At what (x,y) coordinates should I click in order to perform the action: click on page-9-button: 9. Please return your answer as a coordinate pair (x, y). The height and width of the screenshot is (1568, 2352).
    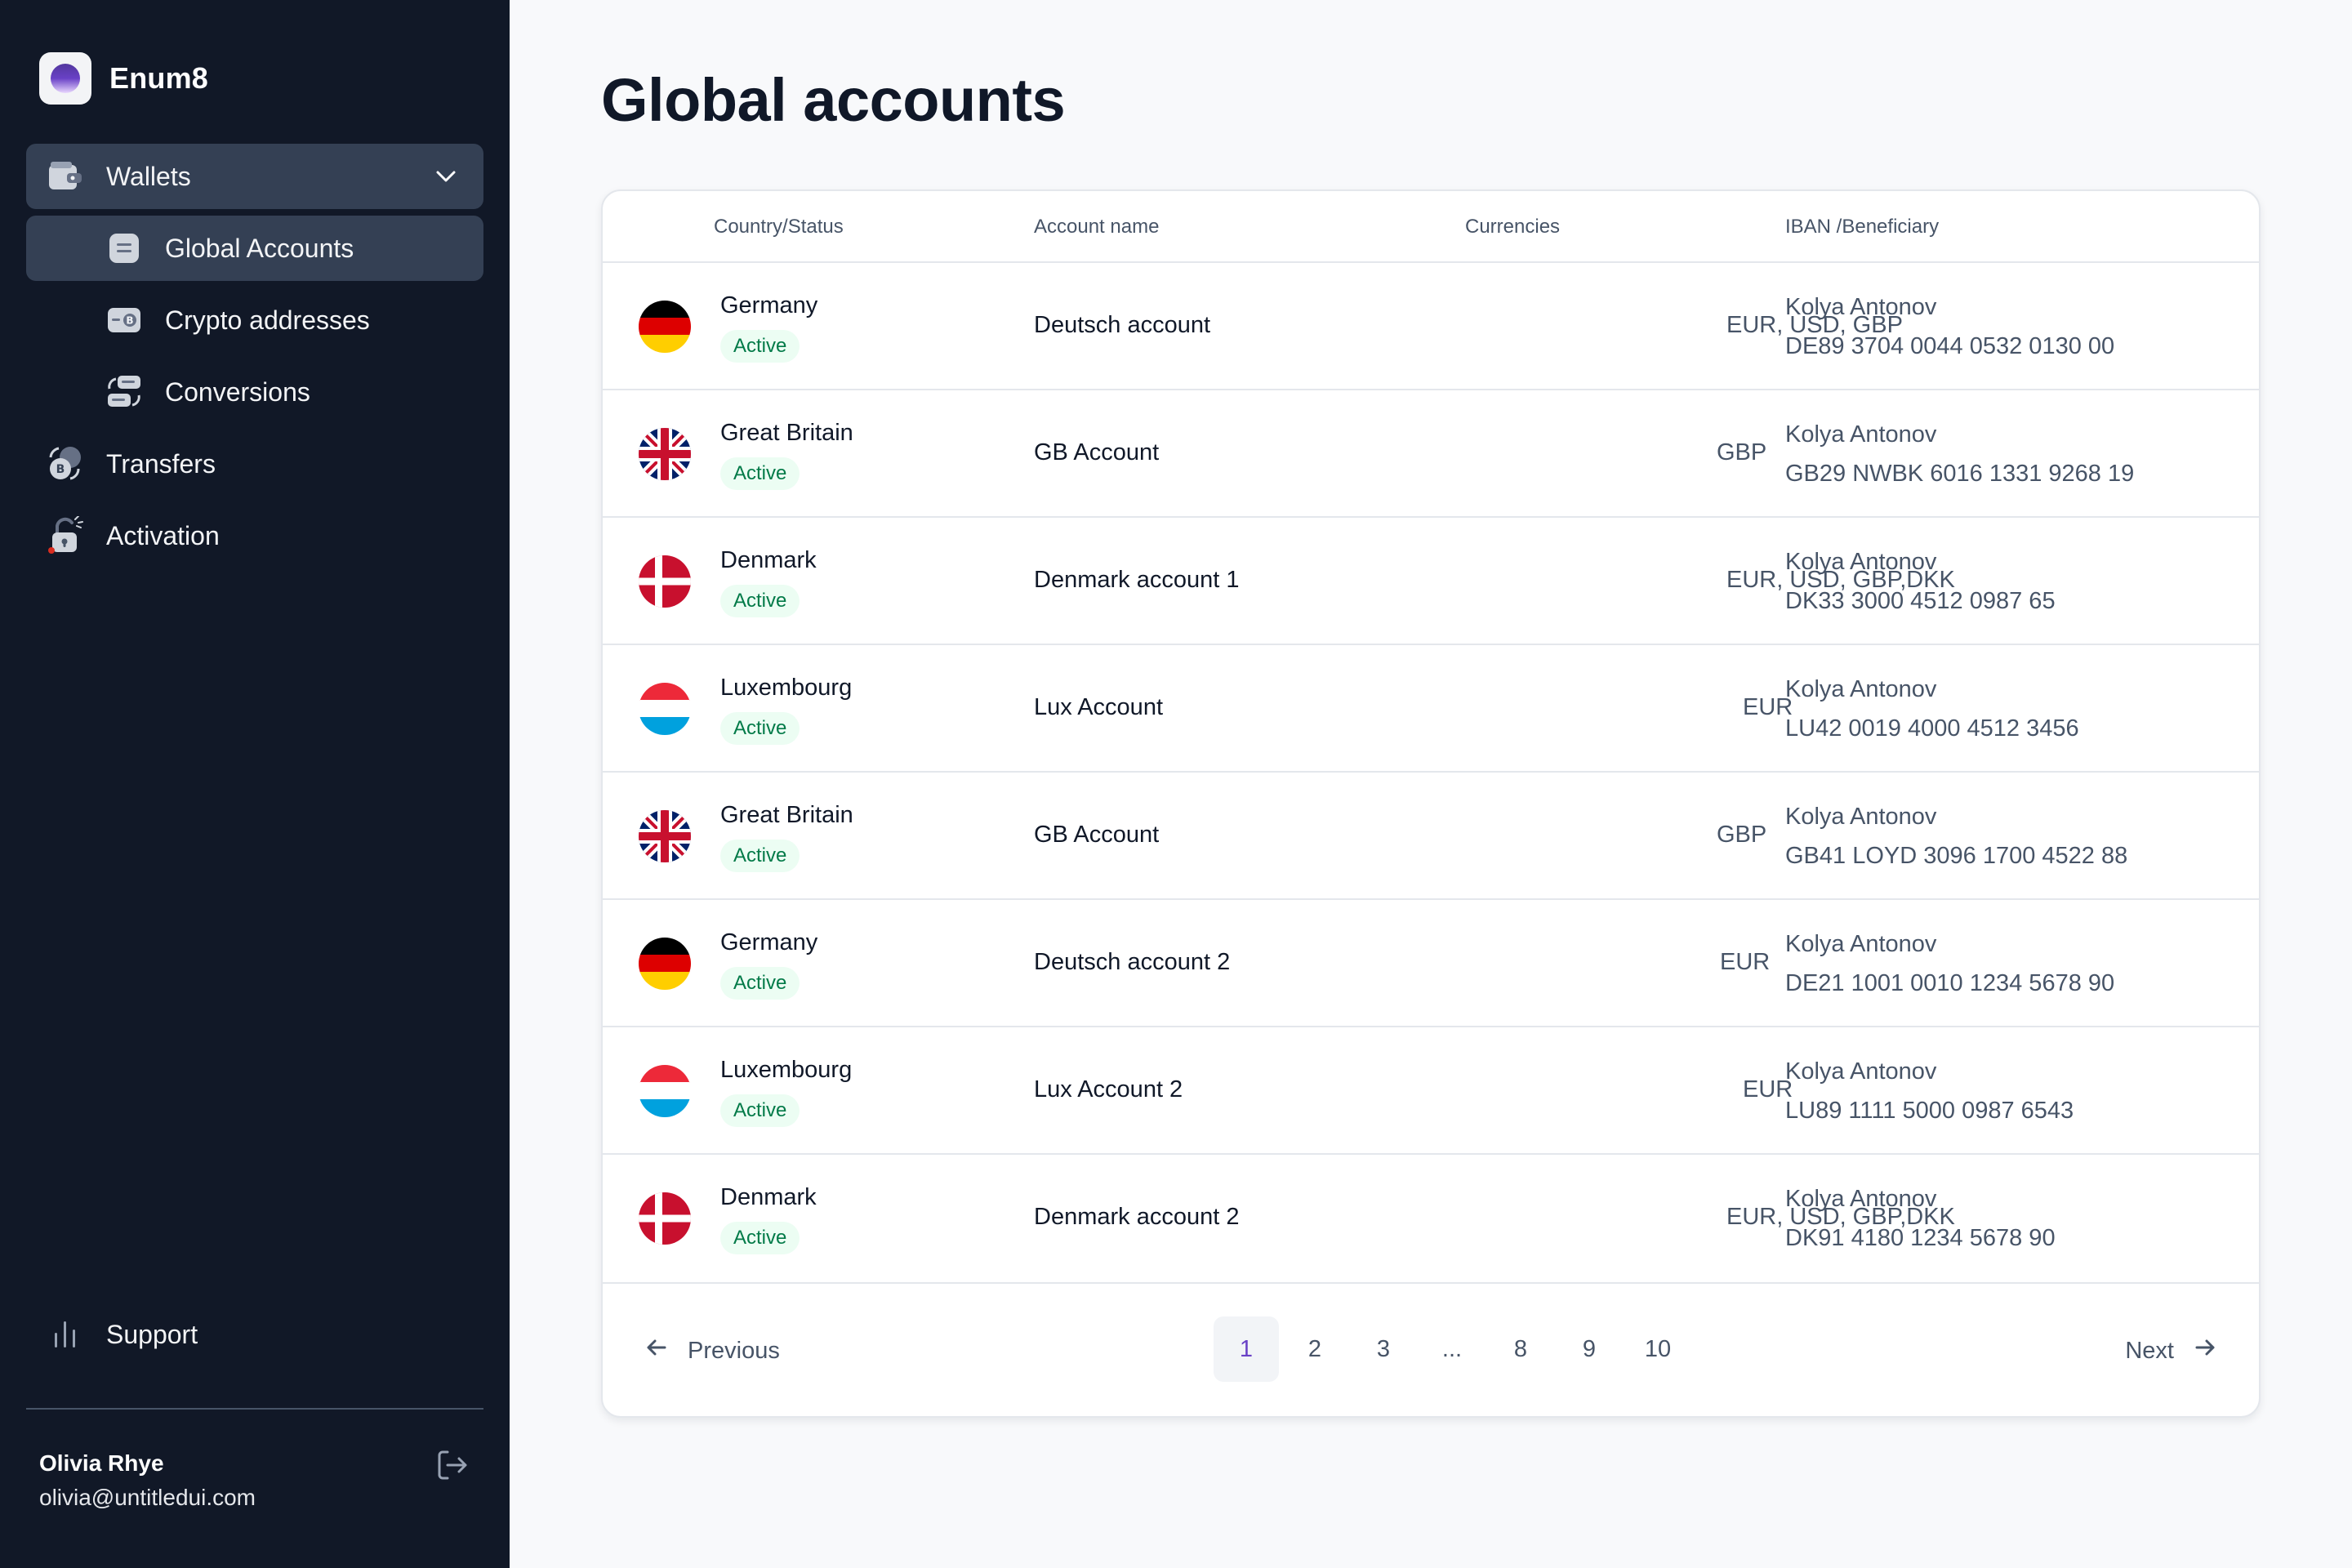
    Looking at the image, I should click on (1589, 1349).